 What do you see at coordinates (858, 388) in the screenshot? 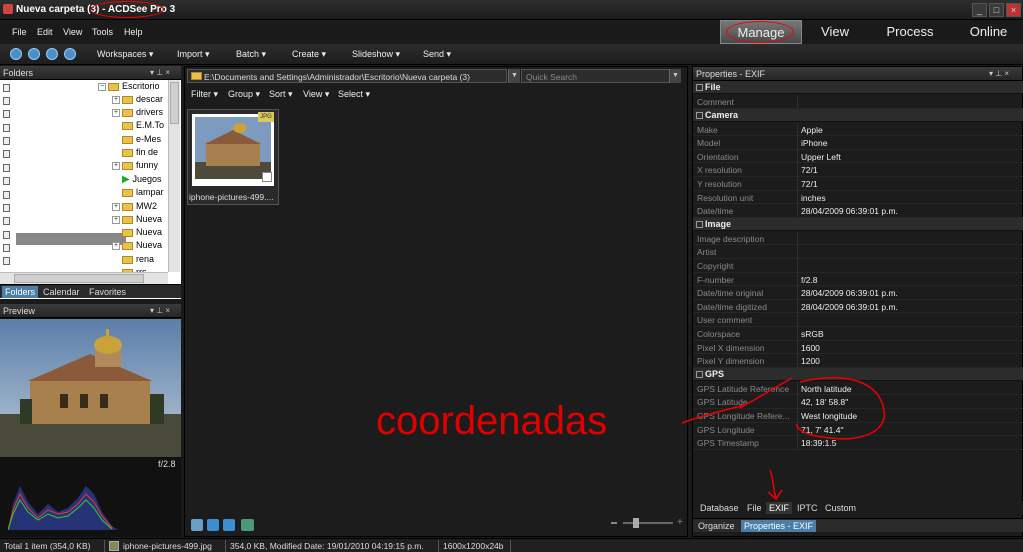
I see `property-row: GPS Latitude Reference North latitude` at bounding box center [858, 388].